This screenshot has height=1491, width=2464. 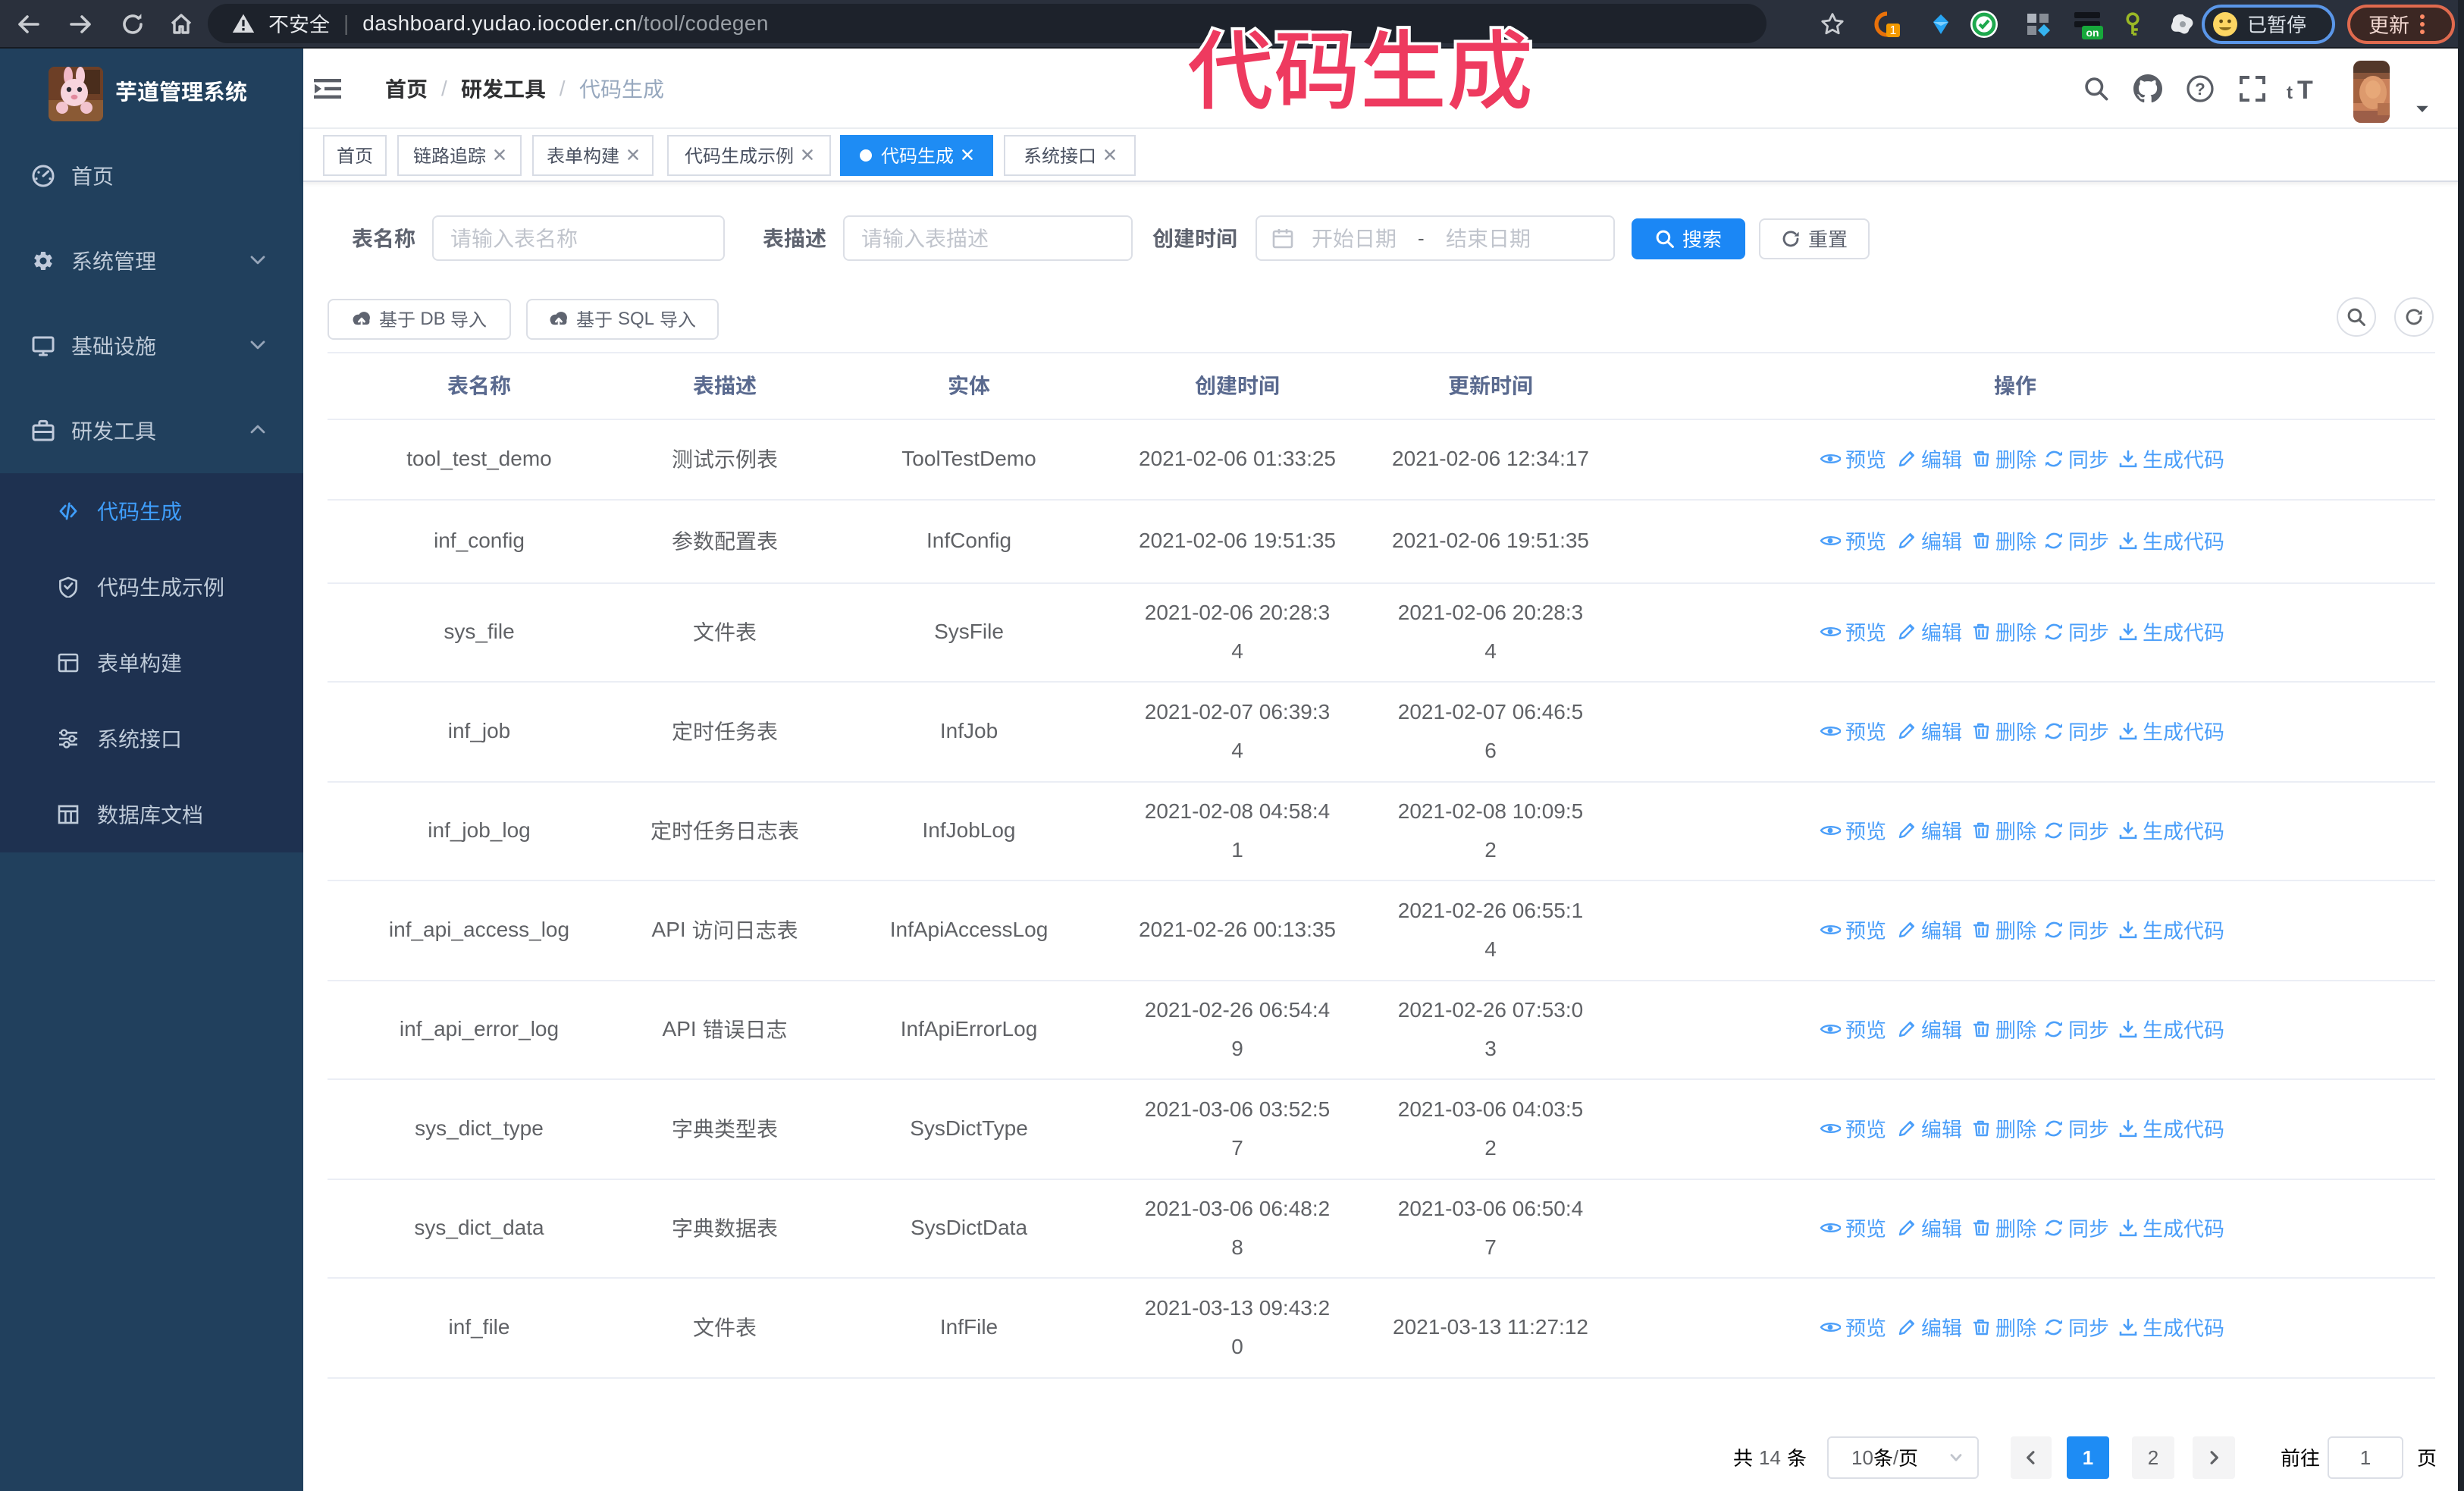 I want to click on svg-text: on, so click(x=2093, y=33).